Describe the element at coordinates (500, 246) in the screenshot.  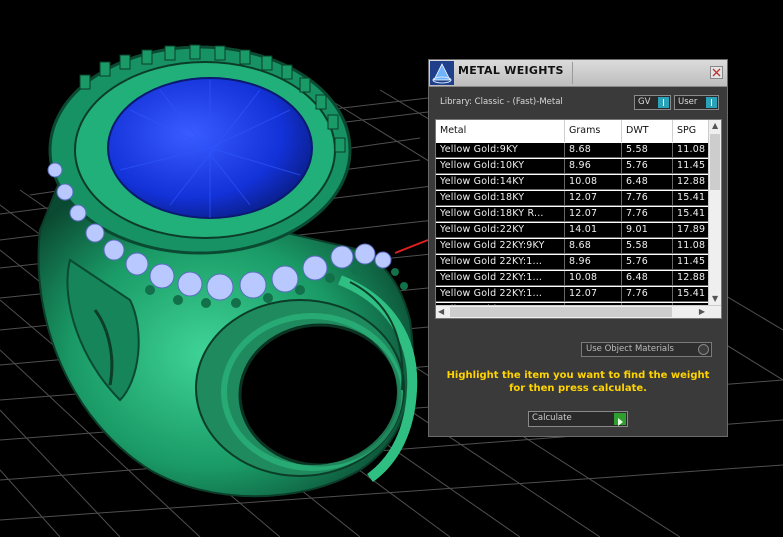
I see `cell-metal: Yellow Gold 22KY:9KY` at that location.